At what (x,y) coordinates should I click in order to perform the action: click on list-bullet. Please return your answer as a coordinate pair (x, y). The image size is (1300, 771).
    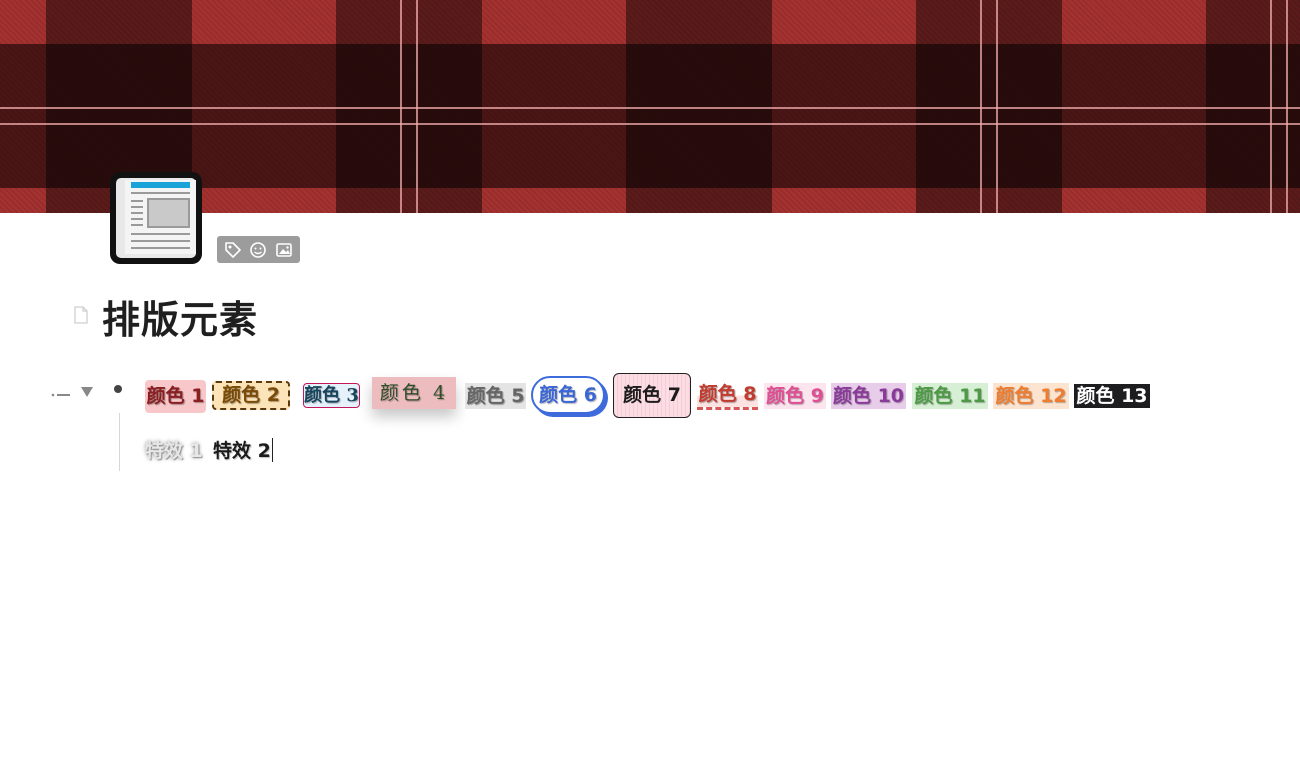
    Looking at the image, I should click on (118, 389).